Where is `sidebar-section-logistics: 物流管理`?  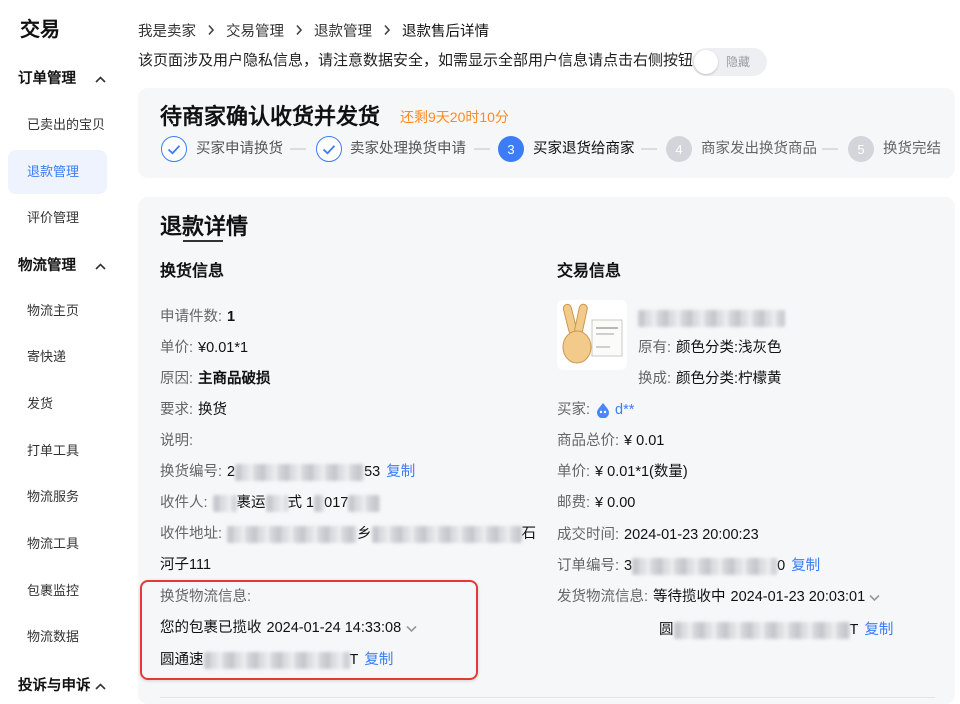 sidebar-section-logistics: 物流管理 is located at coordinates (47, 266).